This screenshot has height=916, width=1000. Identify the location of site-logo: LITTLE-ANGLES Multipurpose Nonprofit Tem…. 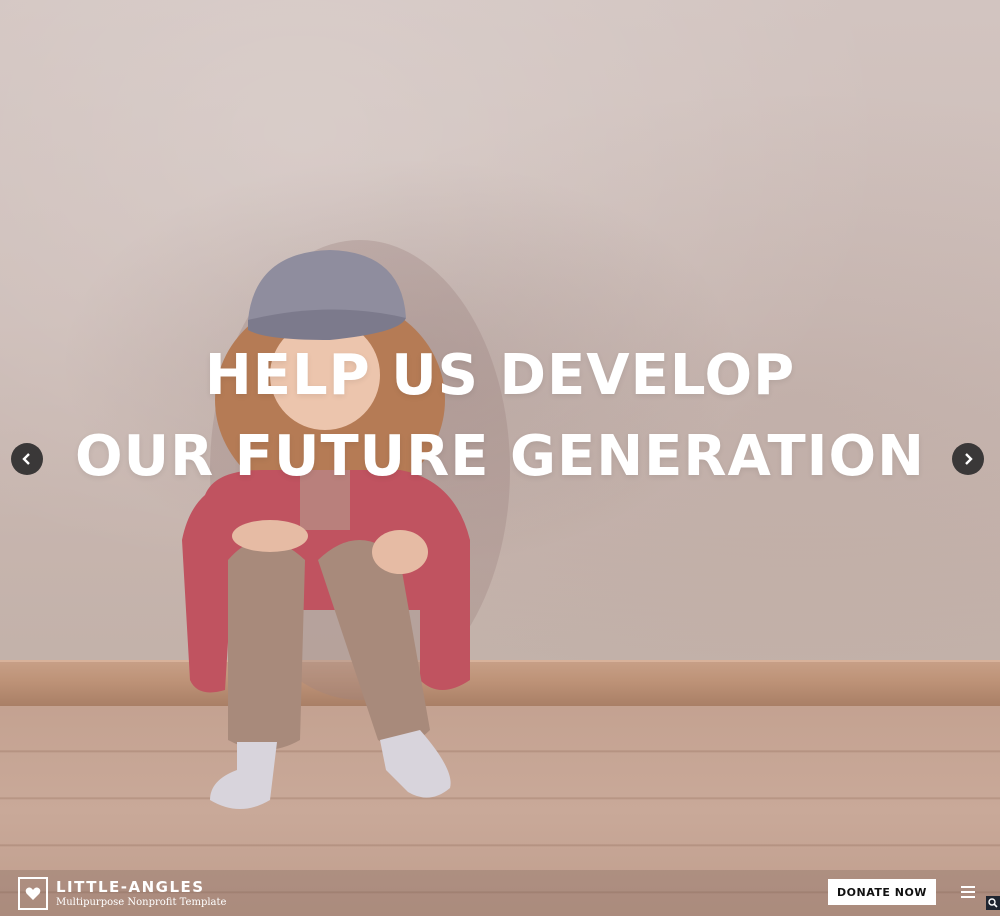
(122, 893).